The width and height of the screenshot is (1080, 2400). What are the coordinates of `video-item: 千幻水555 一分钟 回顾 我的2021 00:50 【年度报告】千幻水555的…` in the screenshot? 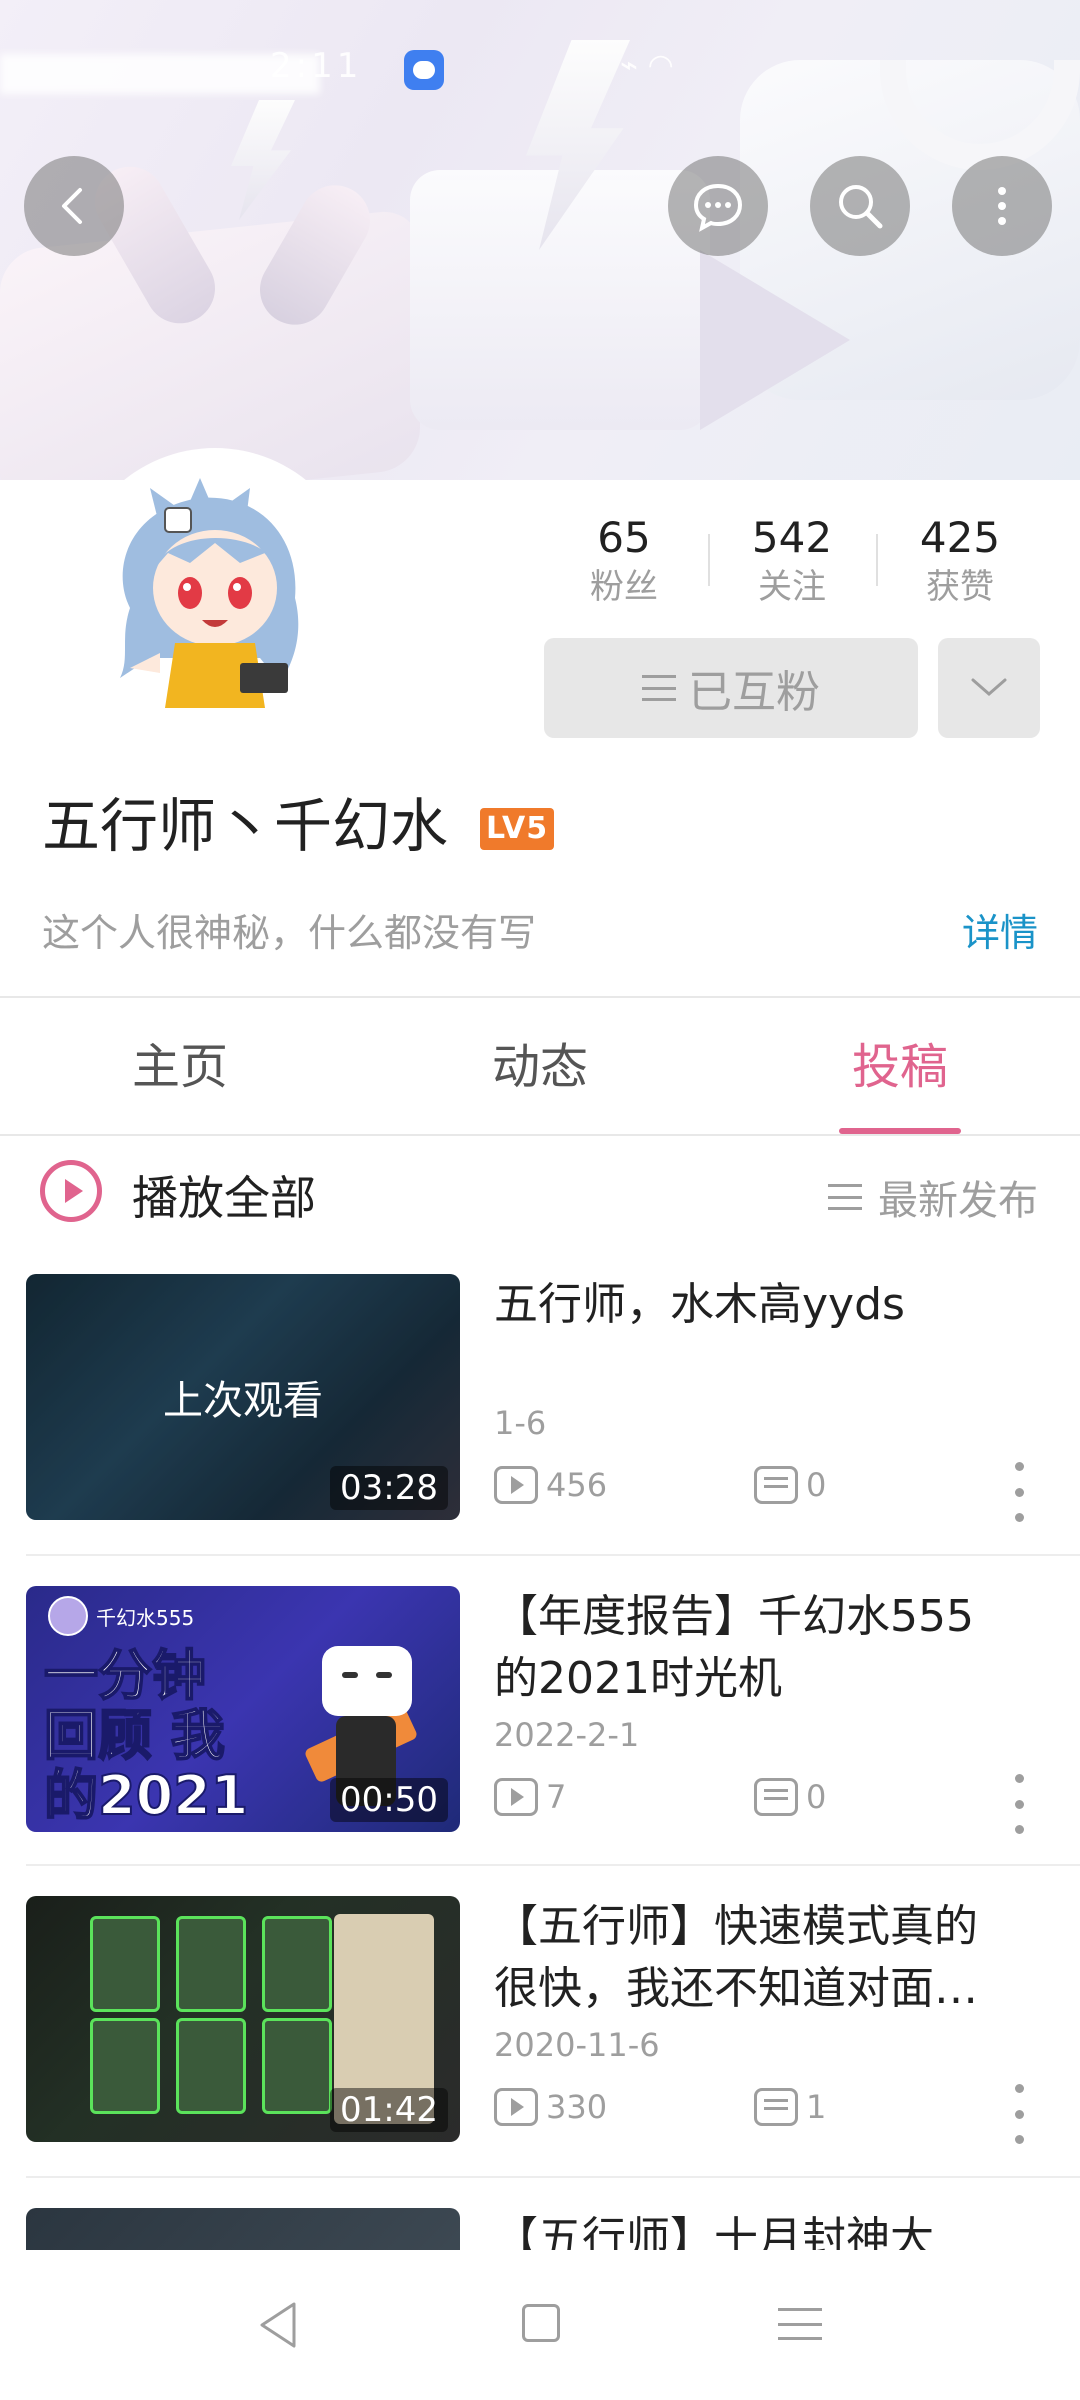 It's located at (540, 1741).